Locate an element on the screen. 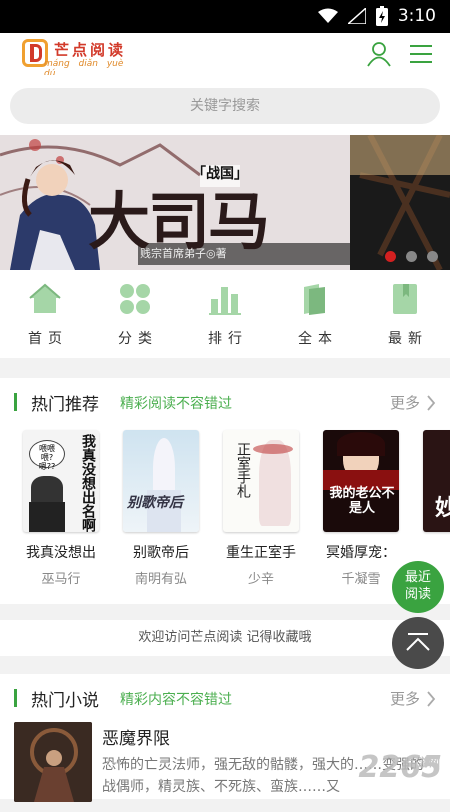 The width and height of the screenshot is (450, 812). book-cover: 妙 is located at coordinates (436, 481).